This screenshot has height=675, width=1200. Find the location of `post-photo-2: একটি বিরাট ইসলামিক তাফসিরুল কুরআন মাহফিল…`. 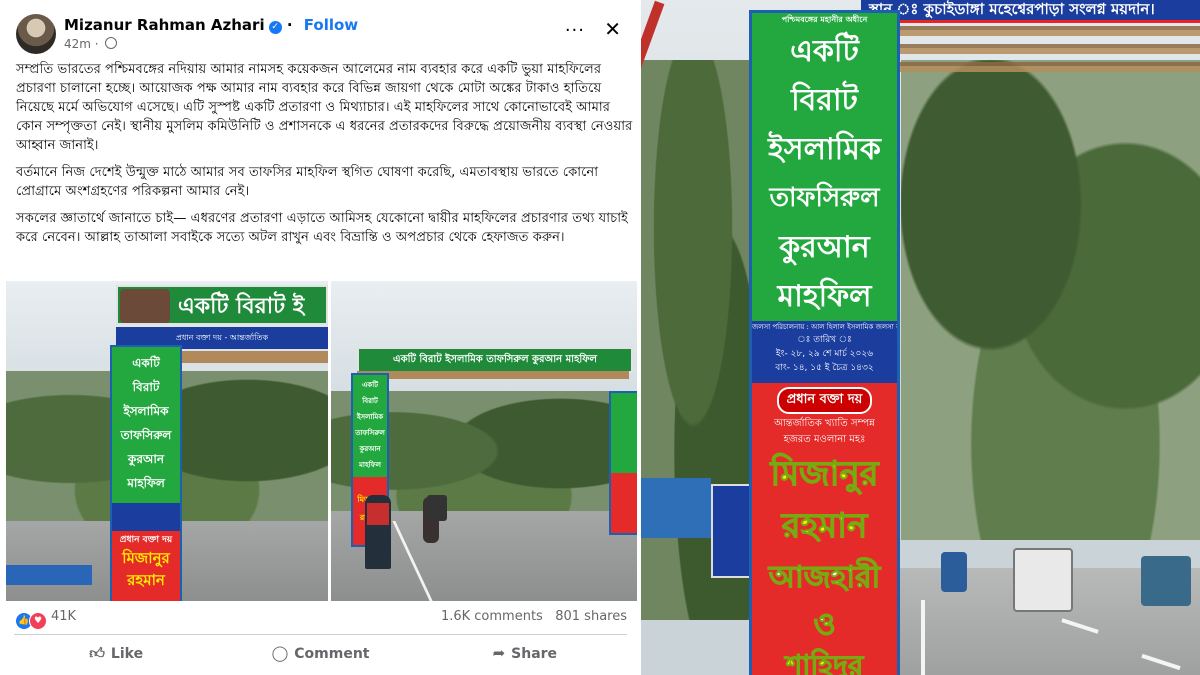

post-photo-2: একটি বিরাট ইসলামিক তাফসিরুল কুরআন মাহফিল… is located at coordinates (484, 441).